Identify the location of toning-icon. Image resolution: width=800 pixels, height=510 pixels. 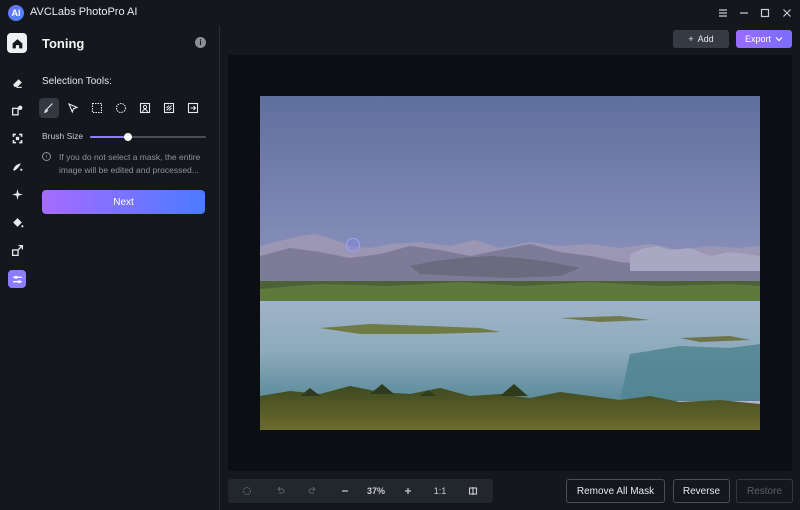
(17, 279).